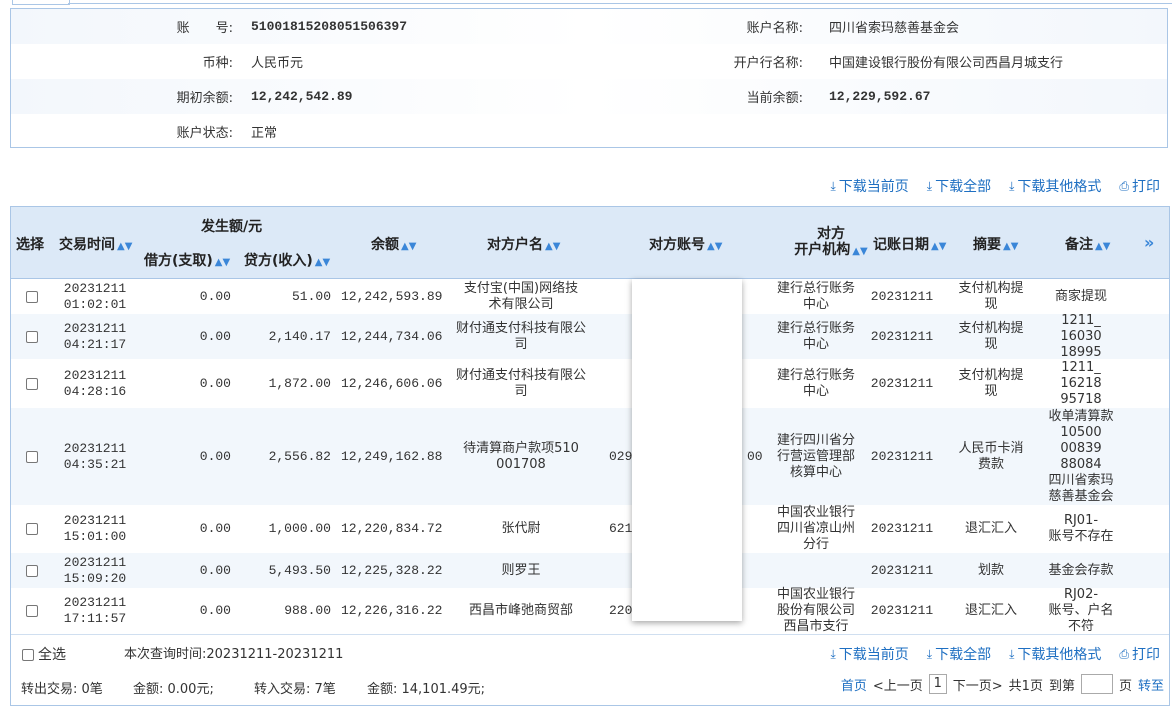 The image size is (1174, 710). Describe the element at coordinates (995, 186) in the screenshot. I see `top-actions: ⤓ 下载当前页 ⤓ 下载全部 ⤓ 下载其他格式 ⎙ 打印` at that location.